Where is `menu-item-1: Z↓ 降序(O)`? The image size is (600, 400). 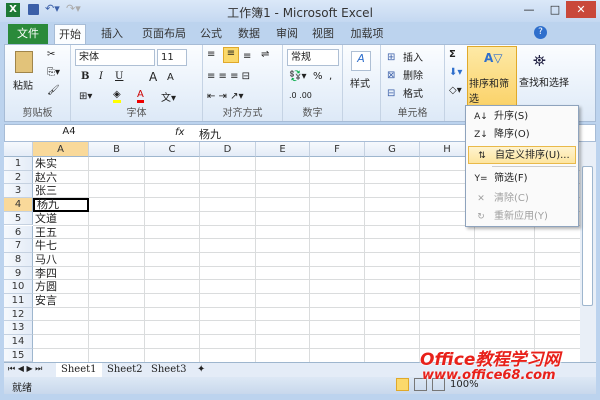 menu-item-1: Z↓ 降序(O) is located at coordinates (522, 135).